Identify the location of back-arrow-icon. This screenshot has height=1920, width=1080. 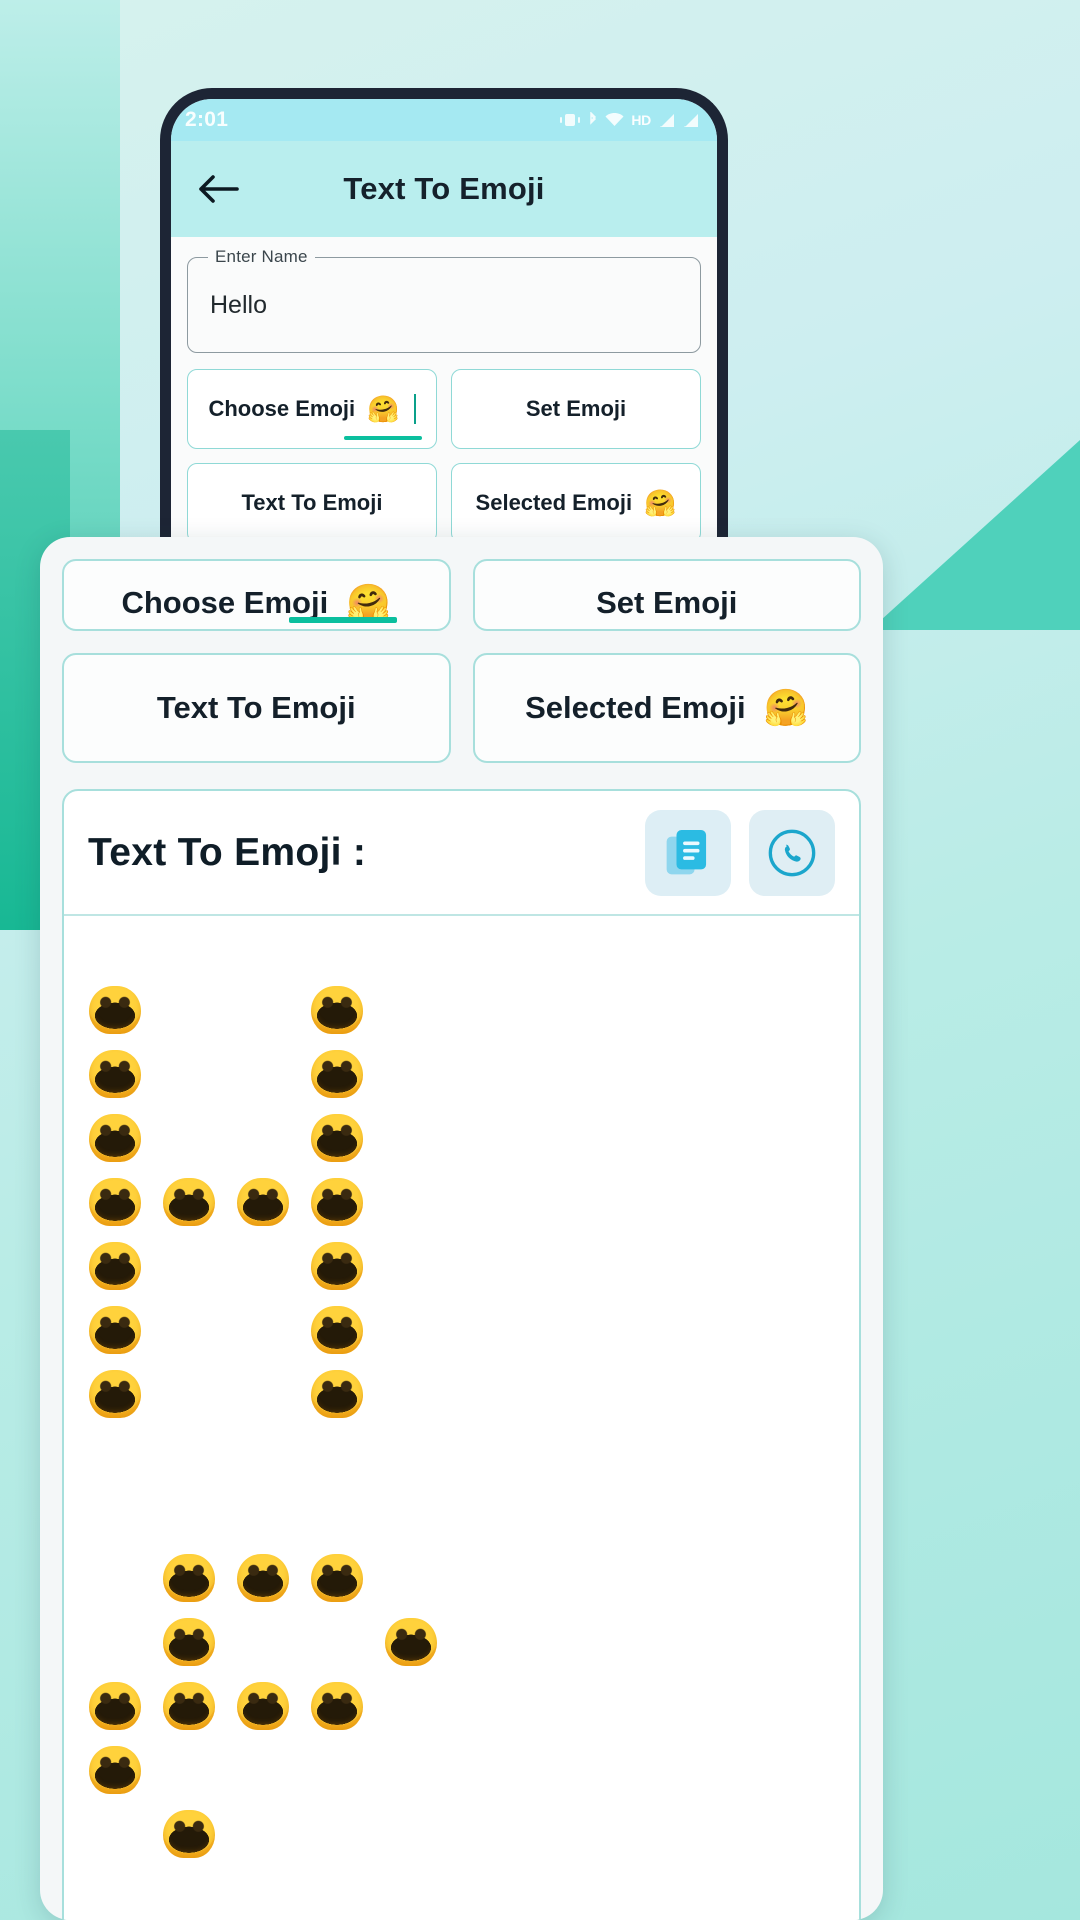
(219, 189).